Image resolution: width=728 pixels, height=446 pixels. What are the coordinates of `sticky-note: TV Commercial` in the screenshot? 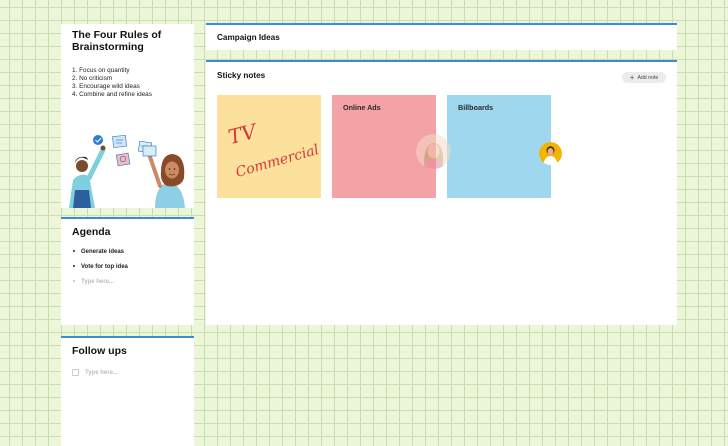 It's located at (269, 146).